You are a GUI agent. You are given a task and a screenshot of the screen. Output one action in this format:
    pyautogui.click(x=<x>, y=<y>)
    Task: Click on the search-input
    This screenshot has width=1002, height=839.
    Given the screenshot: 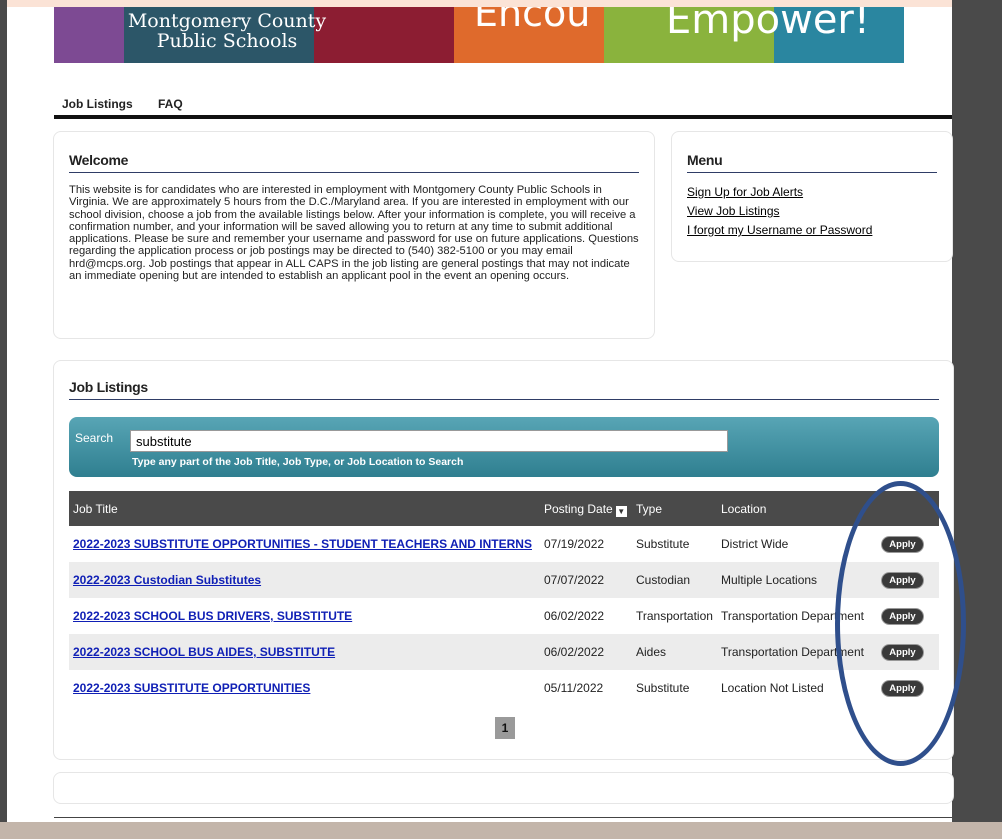 What is the action you would take?
    pyautogui.click(x=429, y=441)
    